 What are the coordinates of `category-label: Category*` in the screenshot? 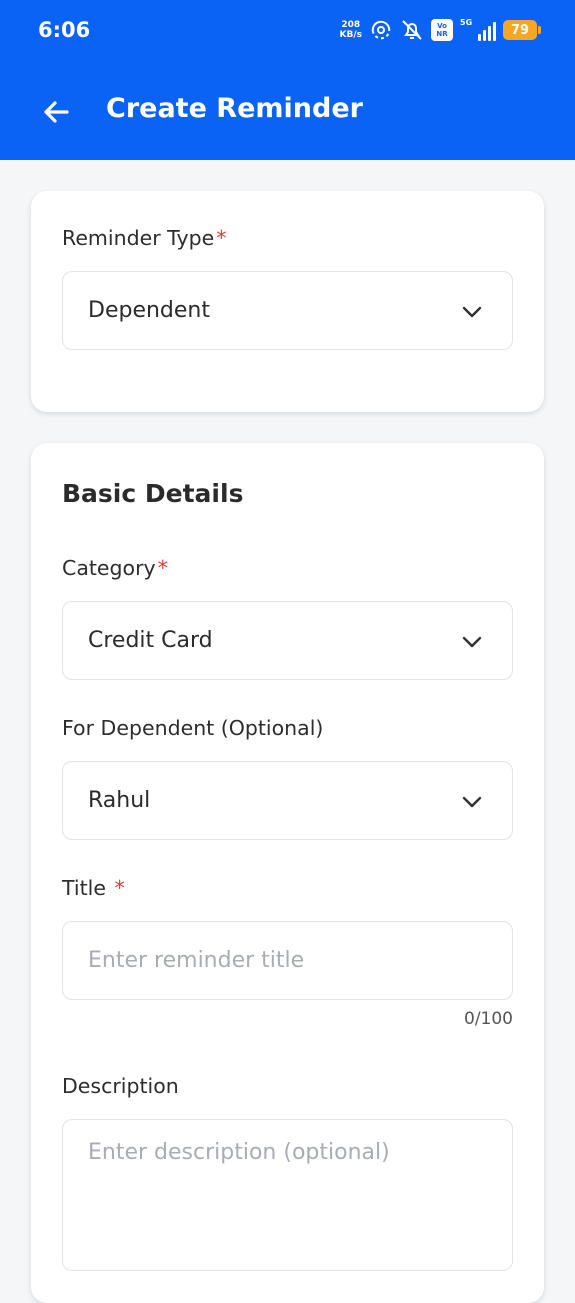 It's located at (115, 568).